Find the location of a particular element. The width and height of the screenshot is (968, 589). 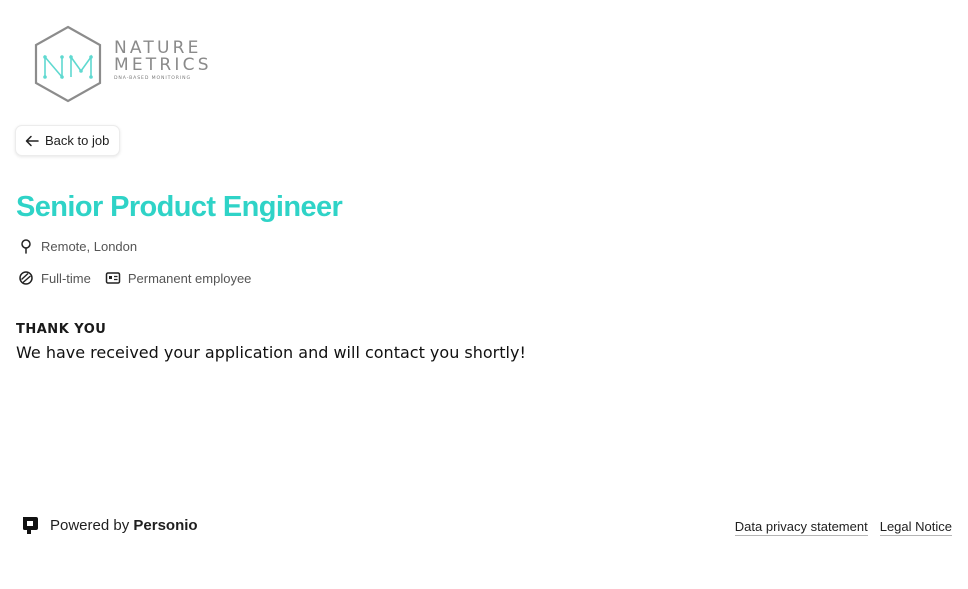

job-schedule: Full-time is located at coordinates (54, 278).